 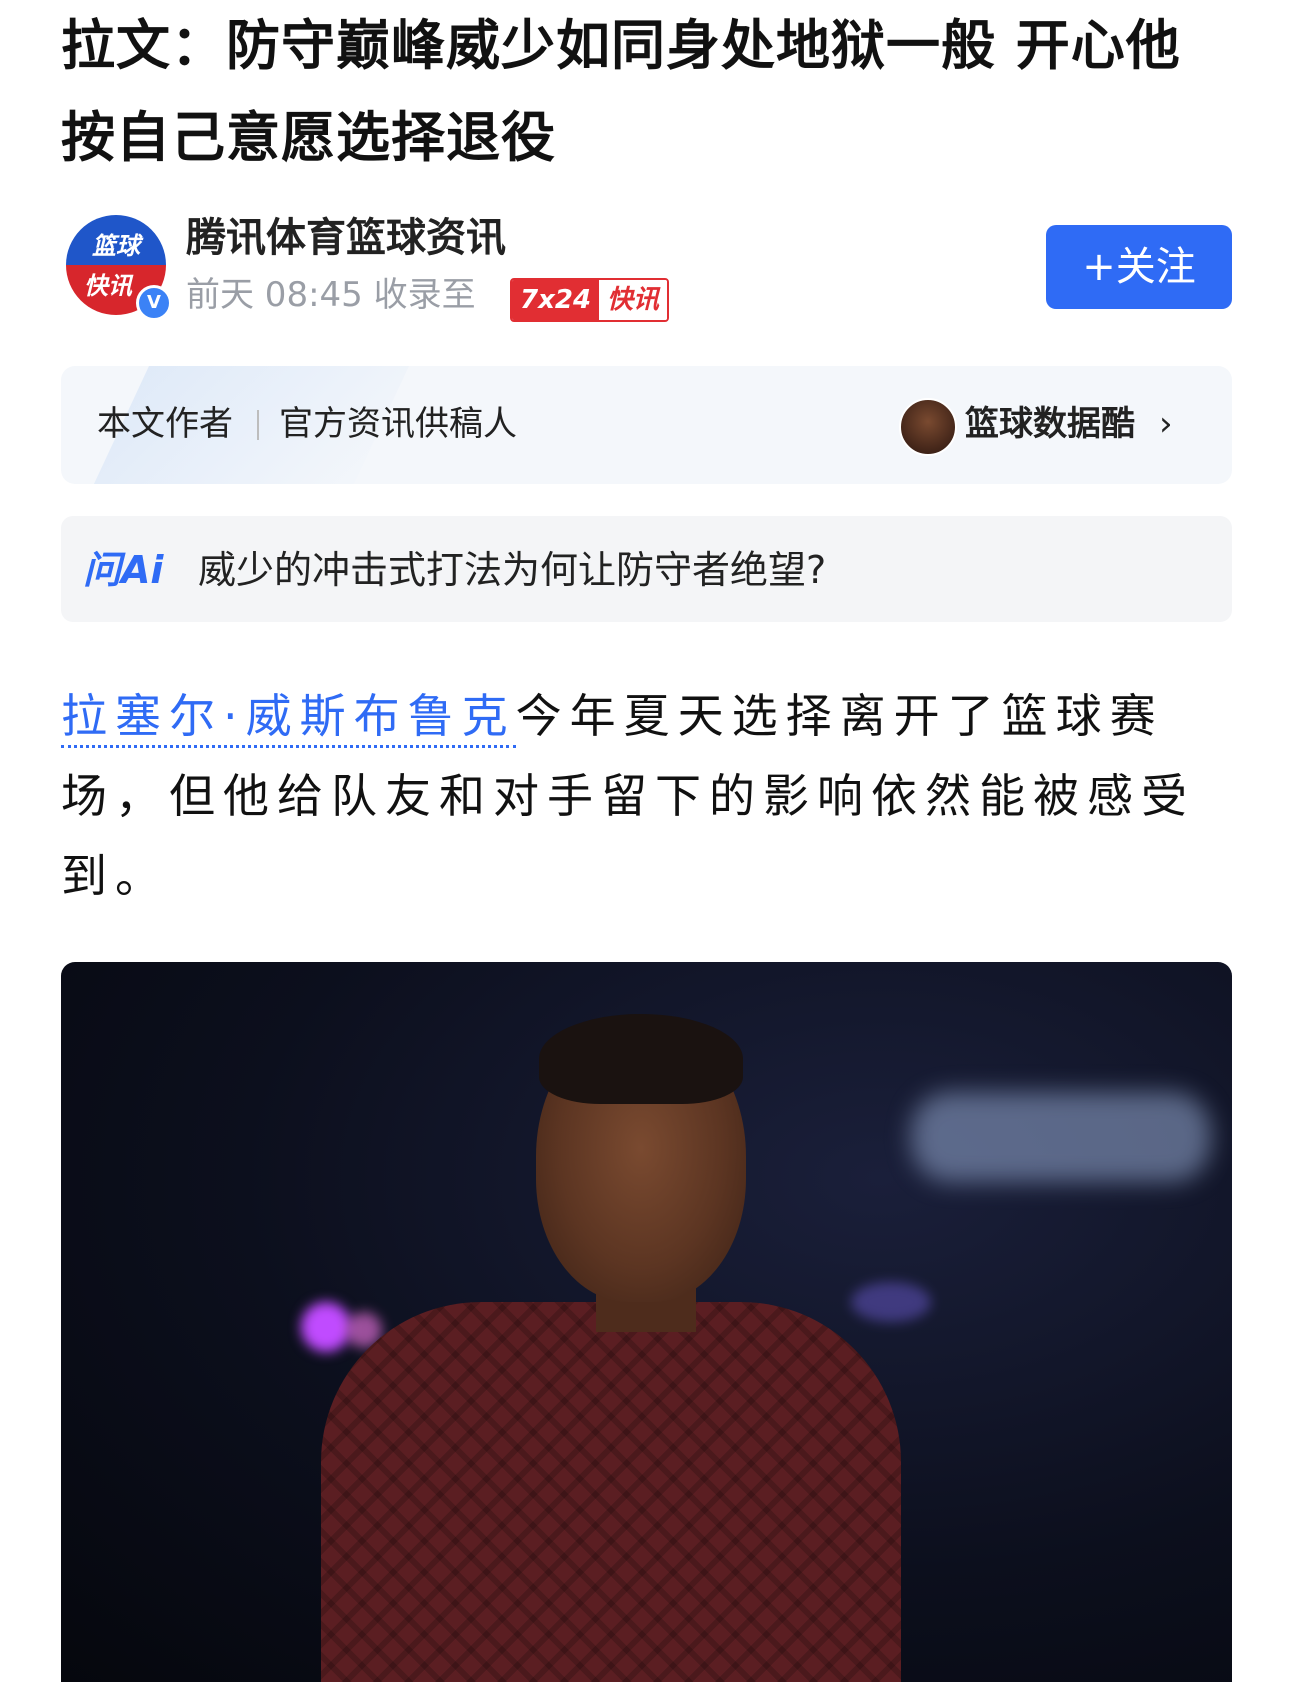 I want to click on badge-7x24-label: 7x24, so click(x=556, y=300).